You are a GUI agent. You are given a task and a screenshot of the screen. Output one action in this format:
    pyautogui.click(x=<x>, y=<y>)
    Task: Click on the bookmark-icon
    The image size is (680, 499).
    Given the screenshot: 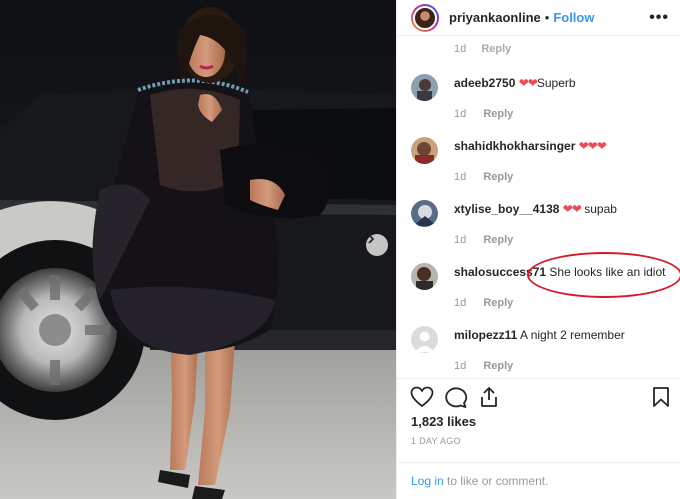 What is the action you would take?
    pyautogui.click(x=661, y=397)
    